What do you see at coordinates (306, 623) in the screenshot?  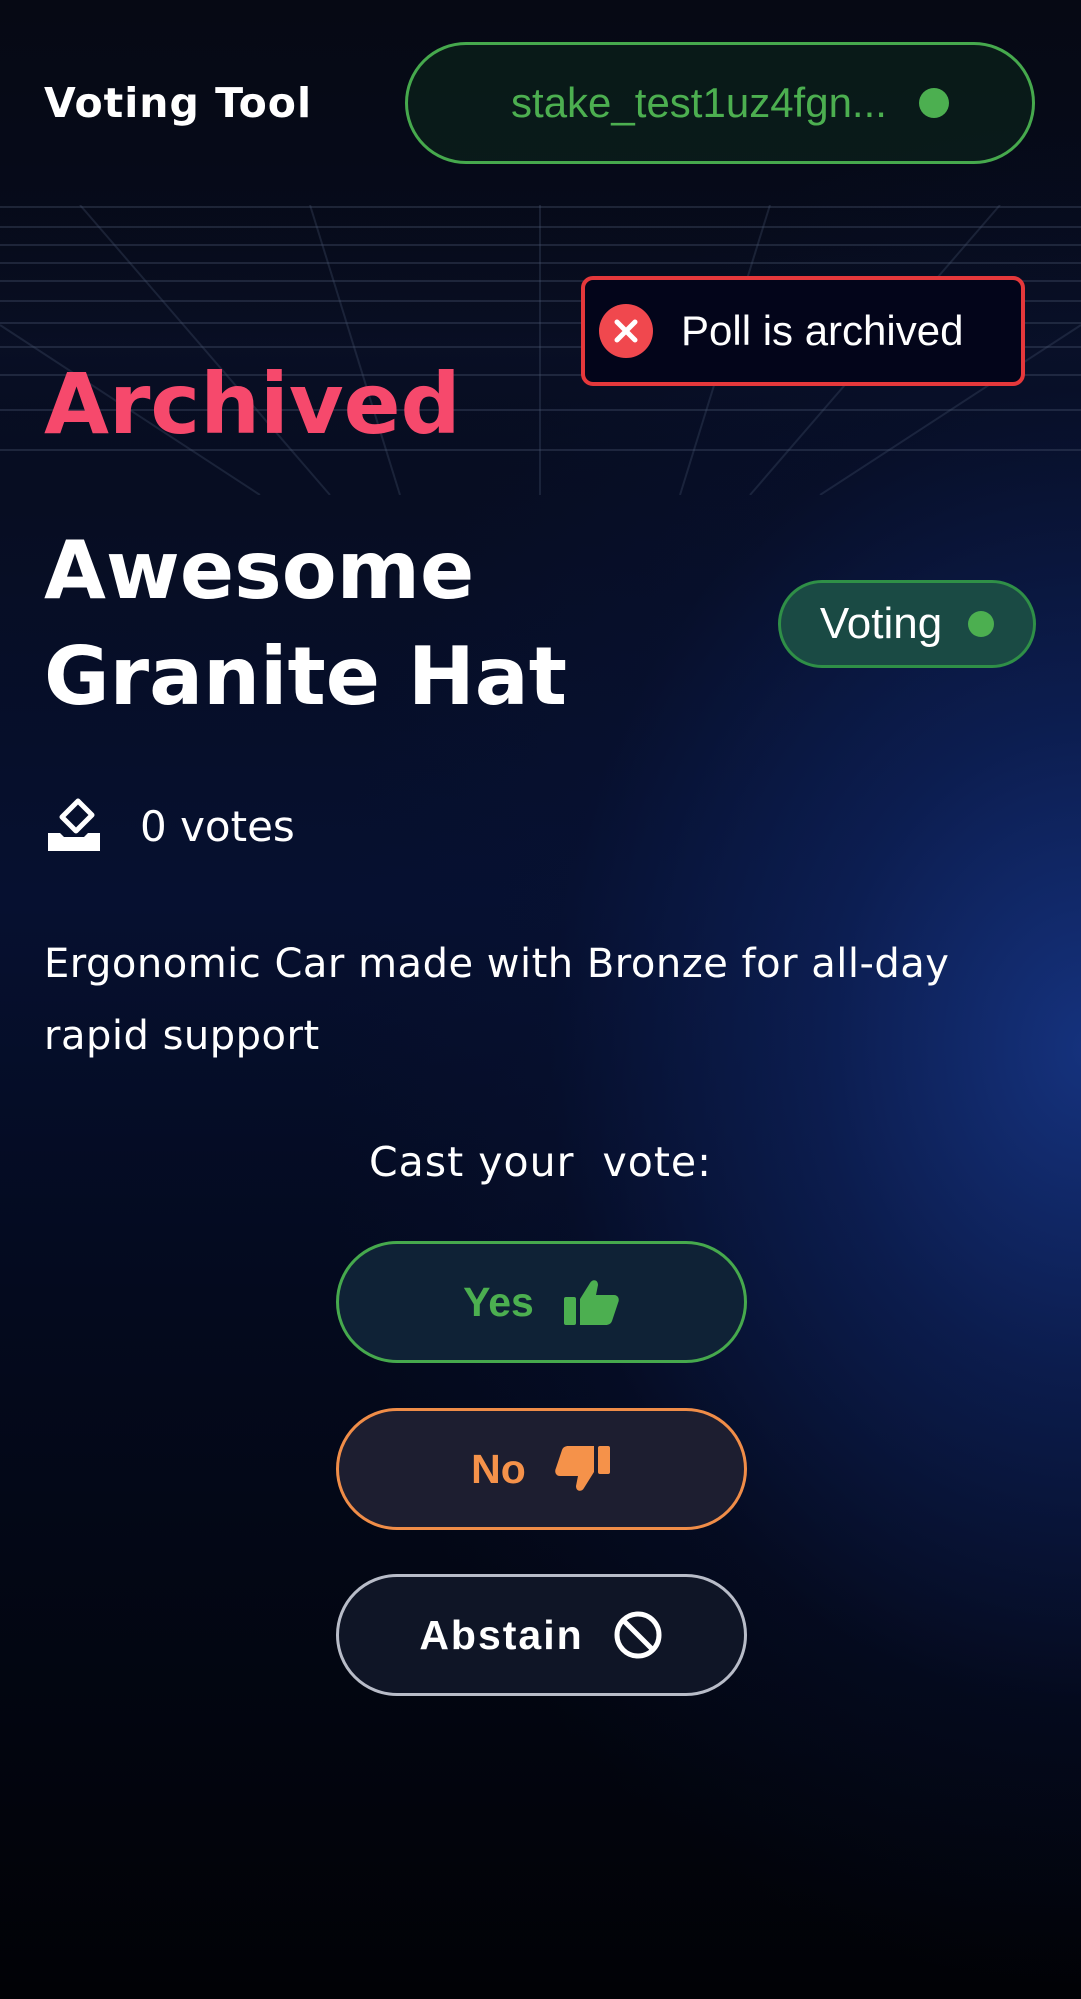 I see `poll-title: Awesome Granite Hat` at bounding box center [306, 623].